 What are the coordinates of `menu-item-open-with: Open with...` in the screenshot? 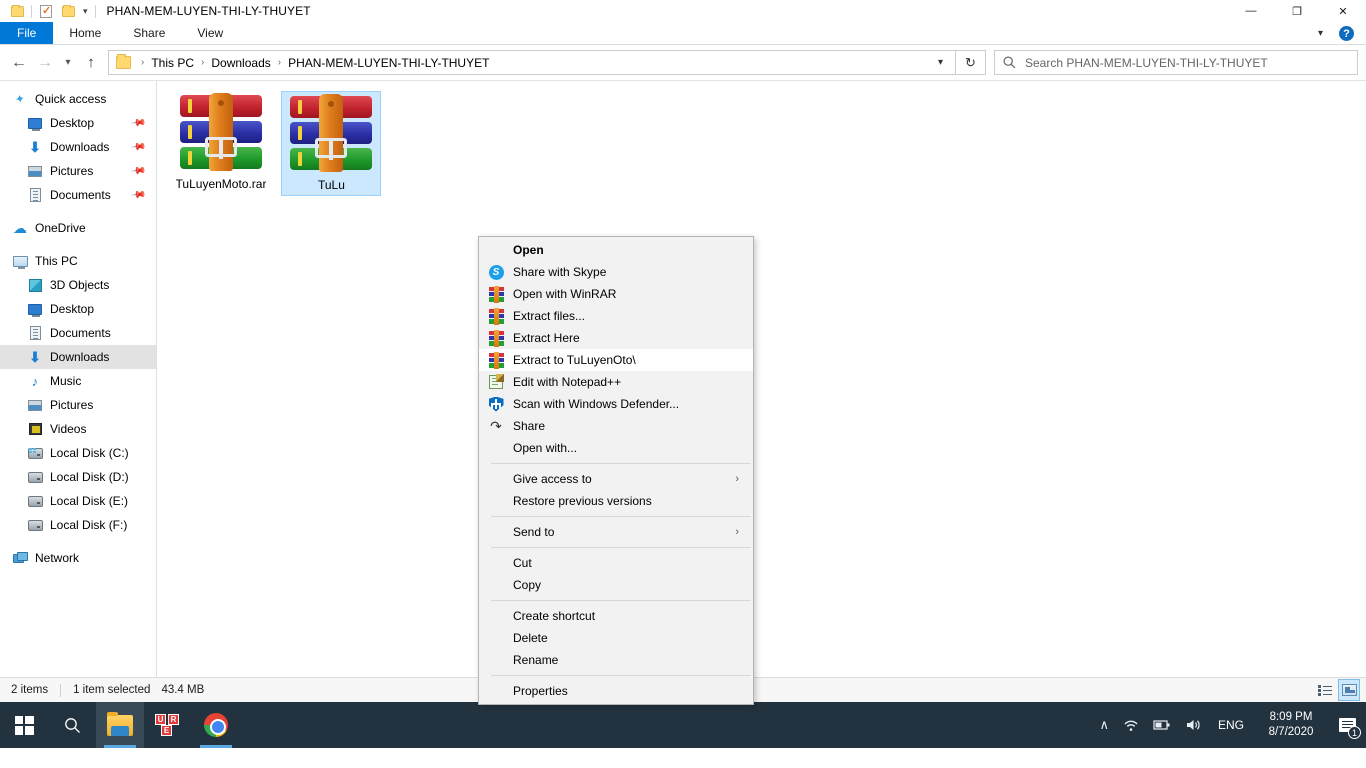 It's located at (616, 448).